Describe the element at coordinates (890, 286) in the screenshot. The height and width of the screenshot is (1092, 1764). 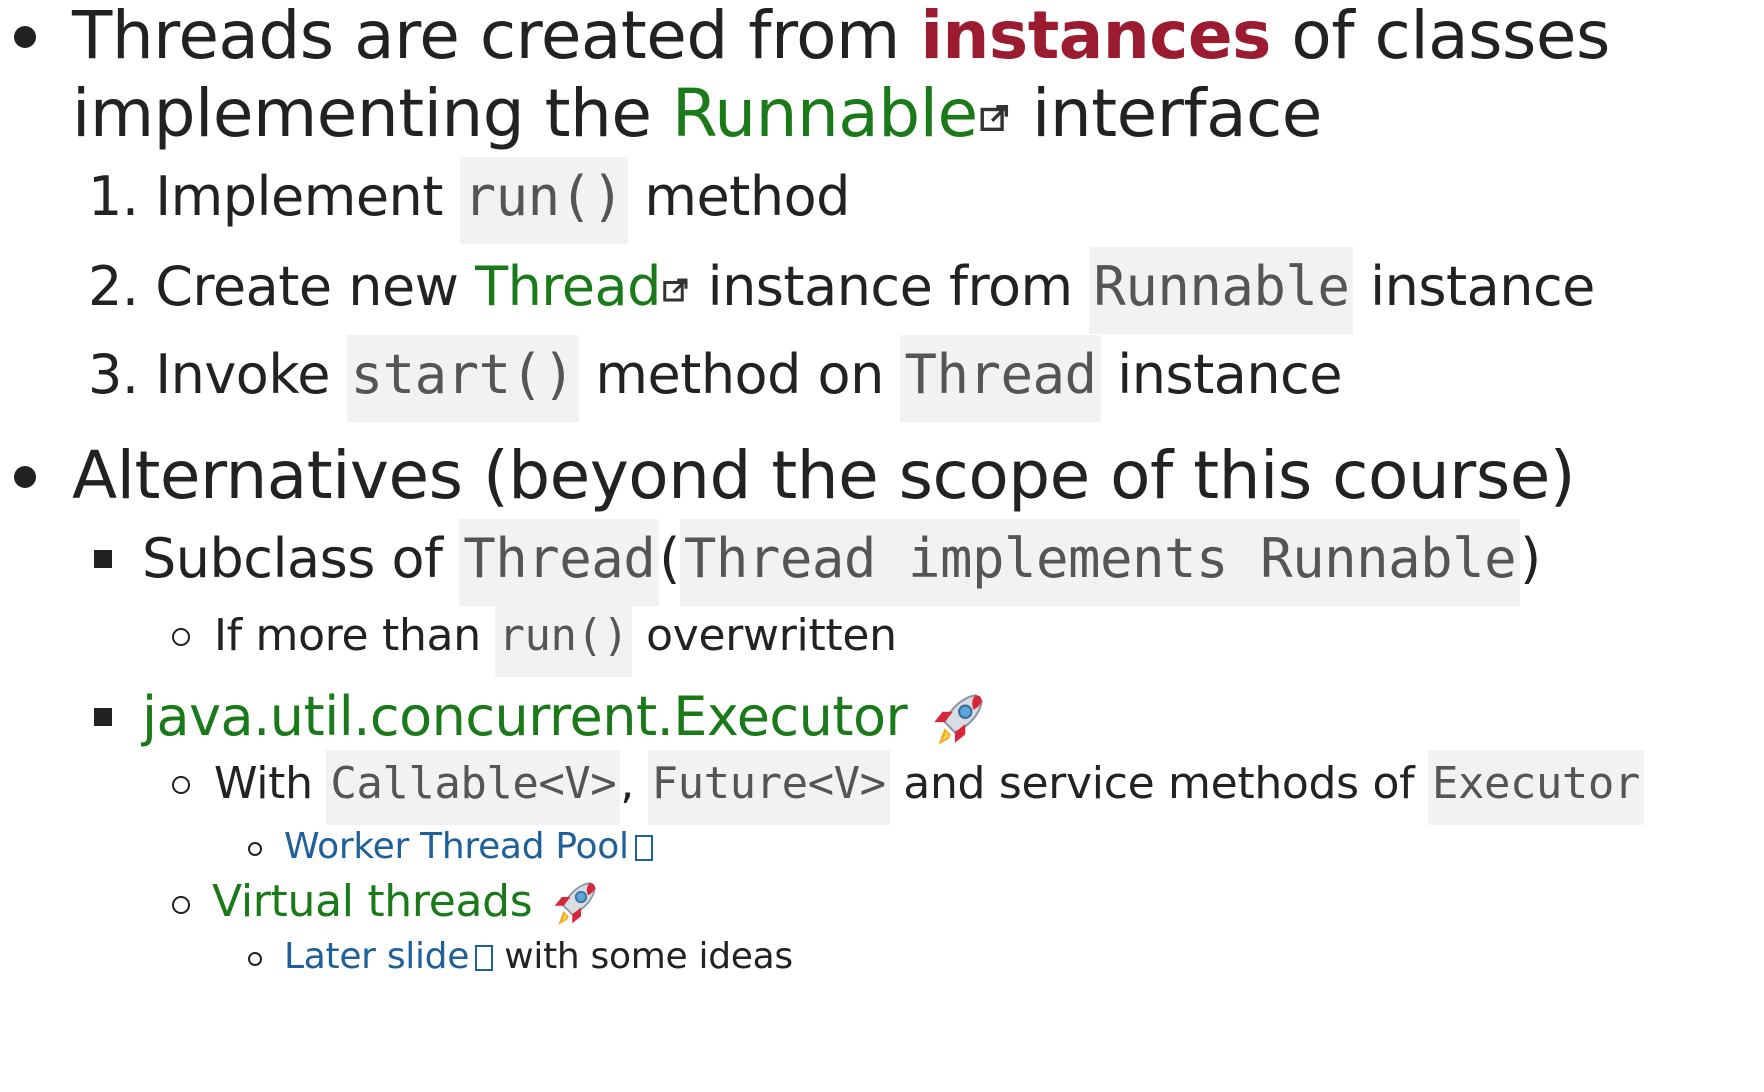
I see `text: instance from` at that location.